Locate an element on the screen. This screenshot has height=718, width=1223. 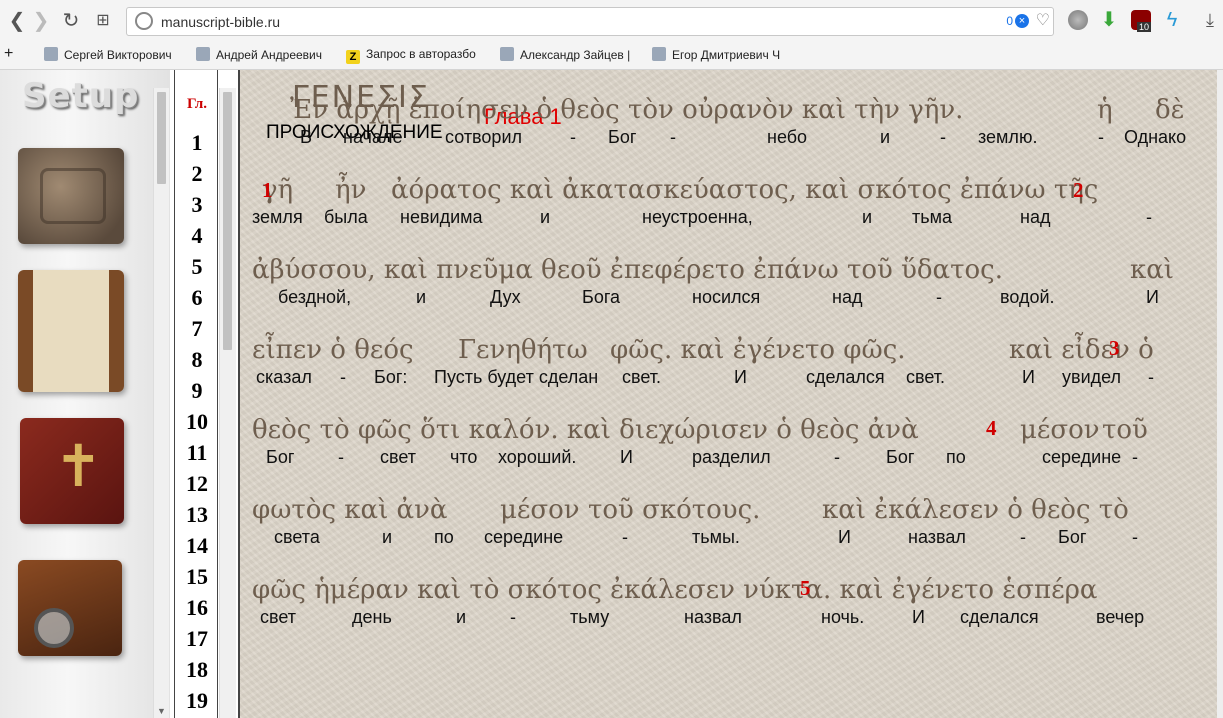
chapter-link: 19 is located at coordinates (197, 701).